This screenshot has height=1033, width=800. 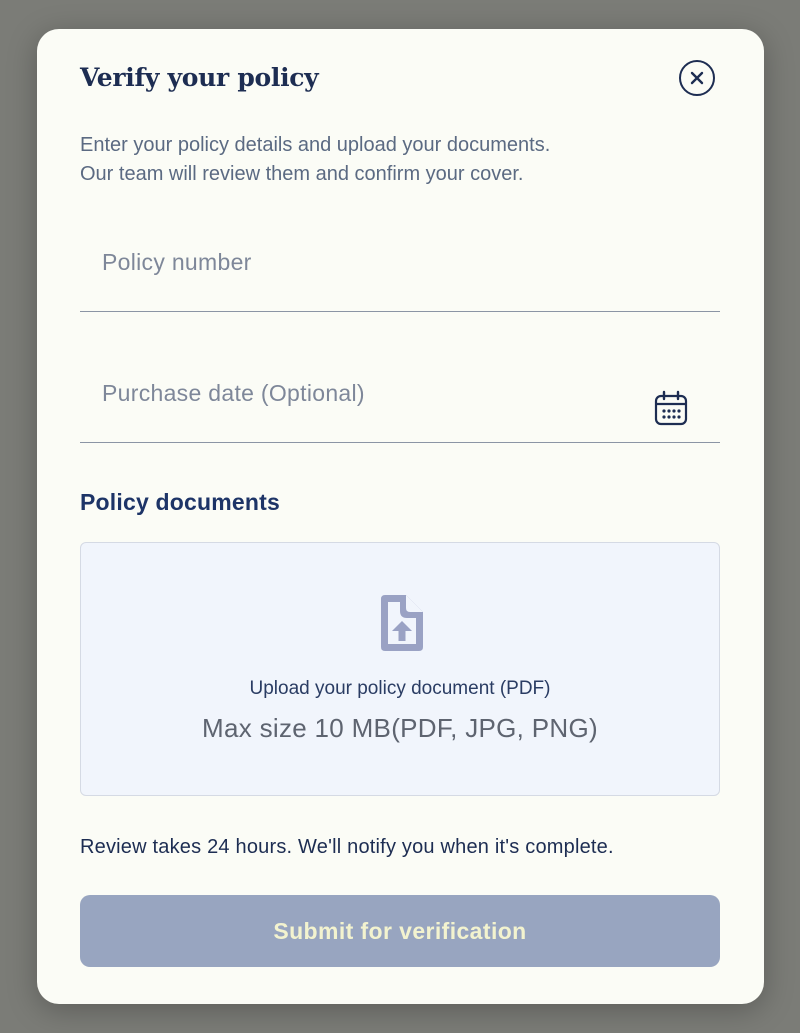 I want to click on close-button, so click(x=697, y=78).